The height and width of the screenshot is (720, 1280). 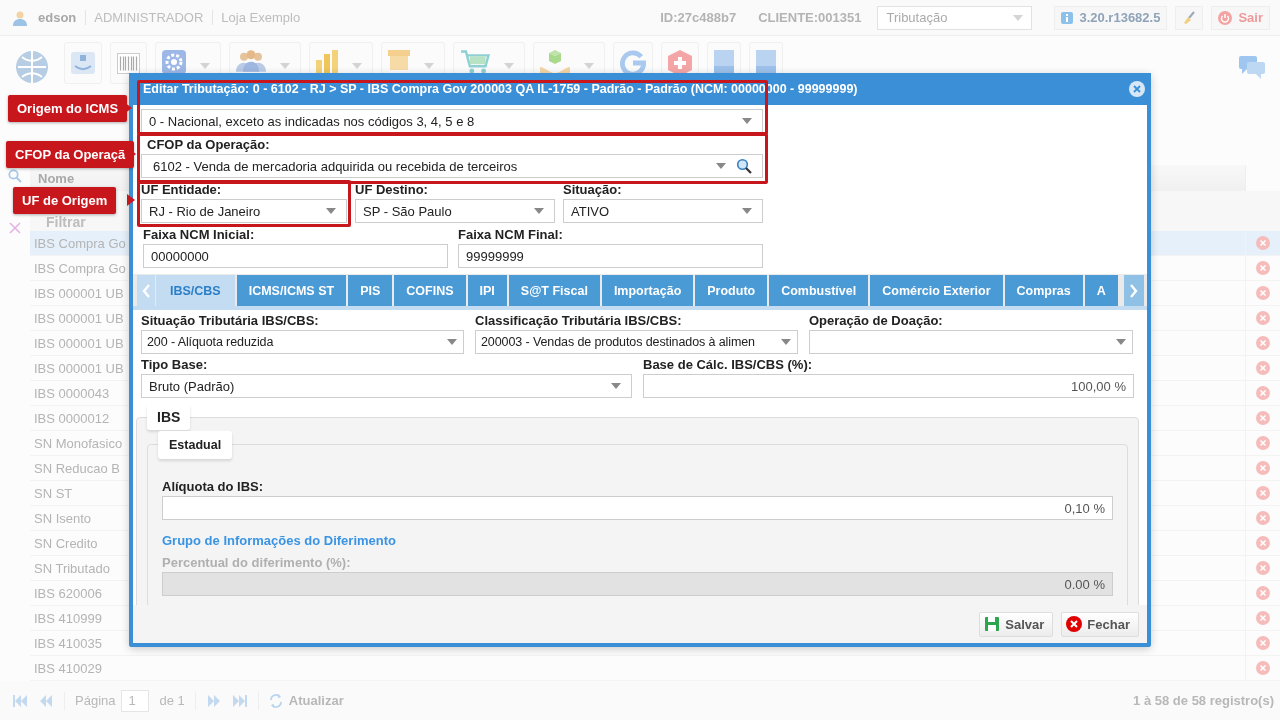 What do you see at coordinates (63, 518) in the screenshot?
I see `table-cell-text: SN Isento` at bounding box center [63, 518].